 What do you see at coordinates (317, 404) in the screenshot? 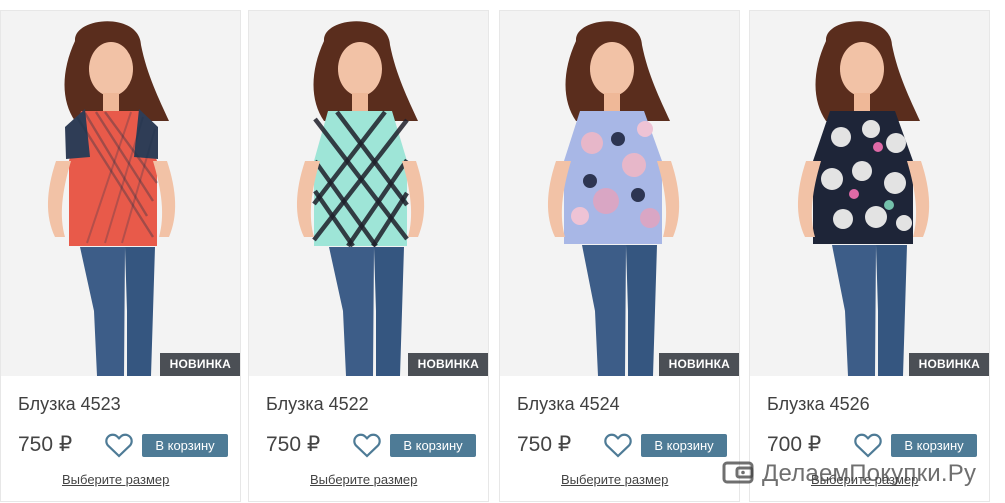
I see `product-title: Блузка 4522` at bounding box center [317, 404].